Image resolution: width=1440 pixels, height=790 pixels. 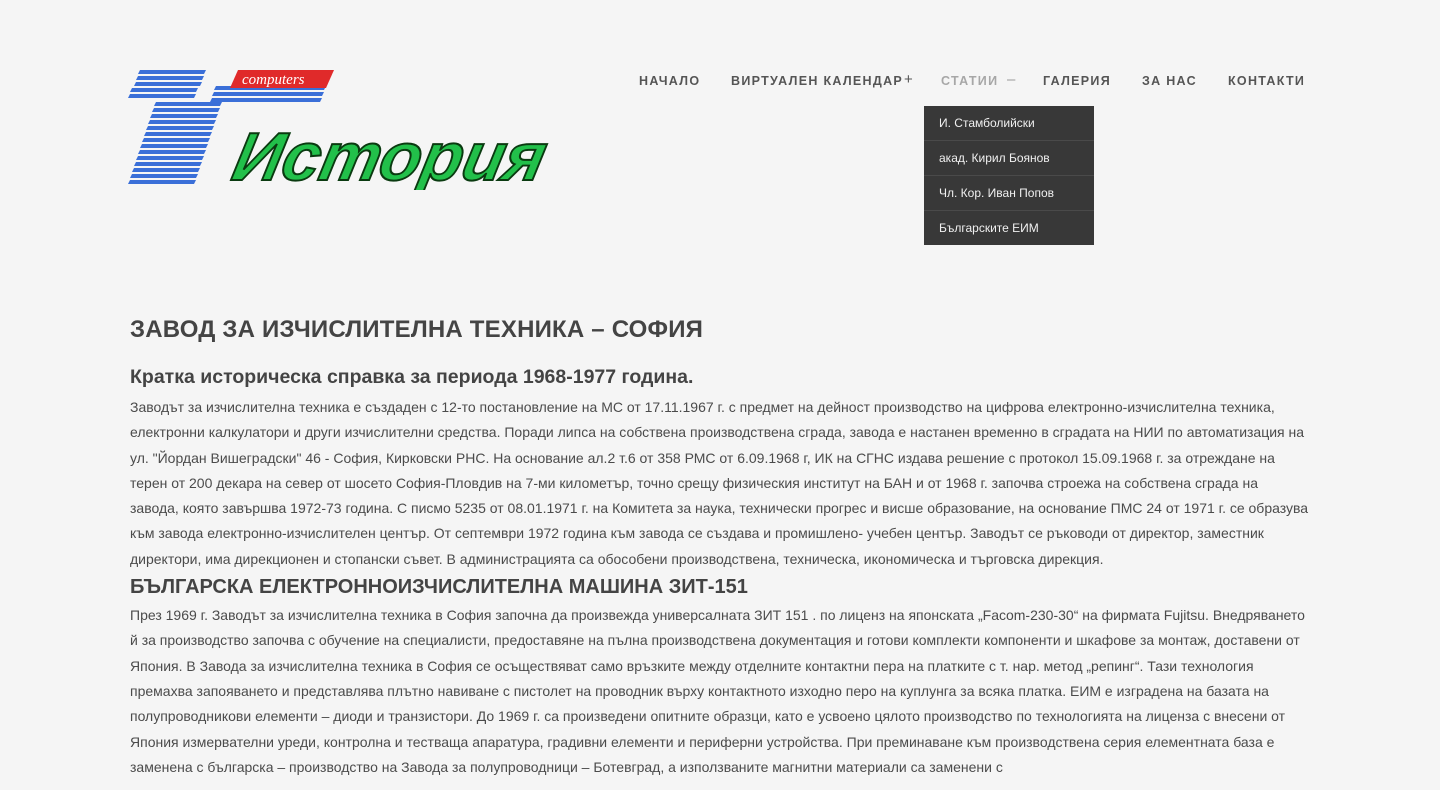 I want to click on nav-contacts: КОНТАКТИ, so click(x=1266, y=81).